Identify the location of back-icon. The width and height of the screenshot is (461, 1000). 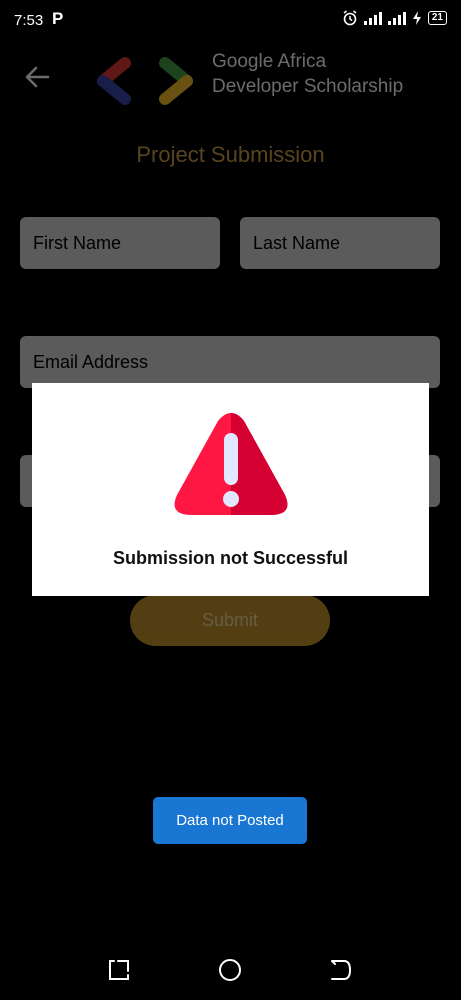
(341, 970).